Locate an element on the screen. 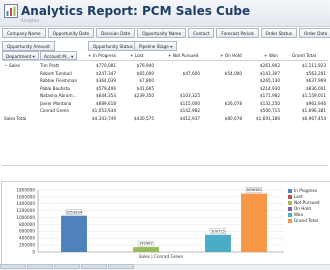 The height and width of the screenshot is (270, 330). value-cell: $143,307 is located at coordinates (270, 73).